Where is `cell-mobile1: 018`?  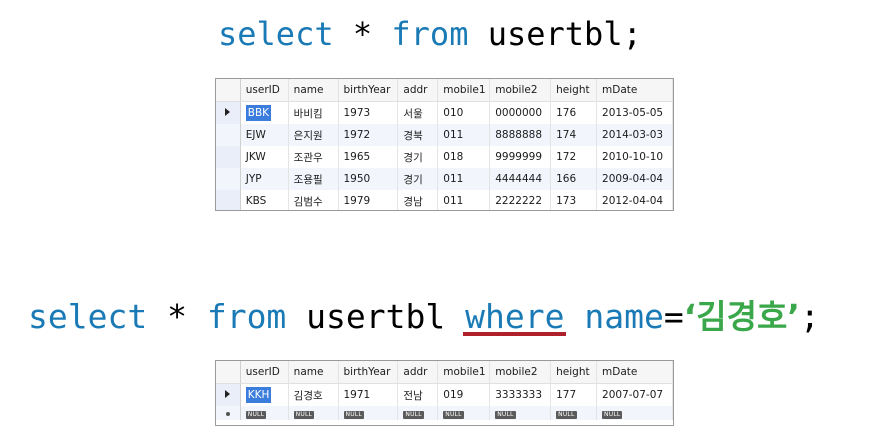 cell-mobile1: 018 is located at coordinates (464, 157).